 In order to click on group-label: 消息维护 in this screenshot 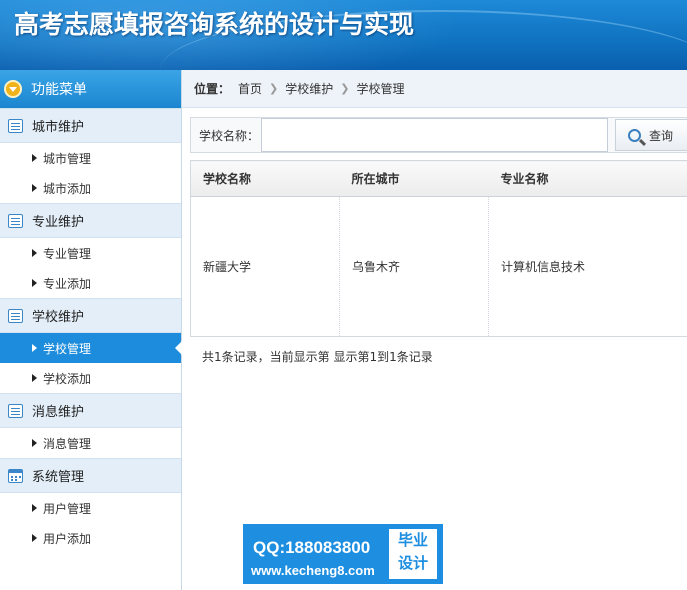, I will do `click(58, 412)`.